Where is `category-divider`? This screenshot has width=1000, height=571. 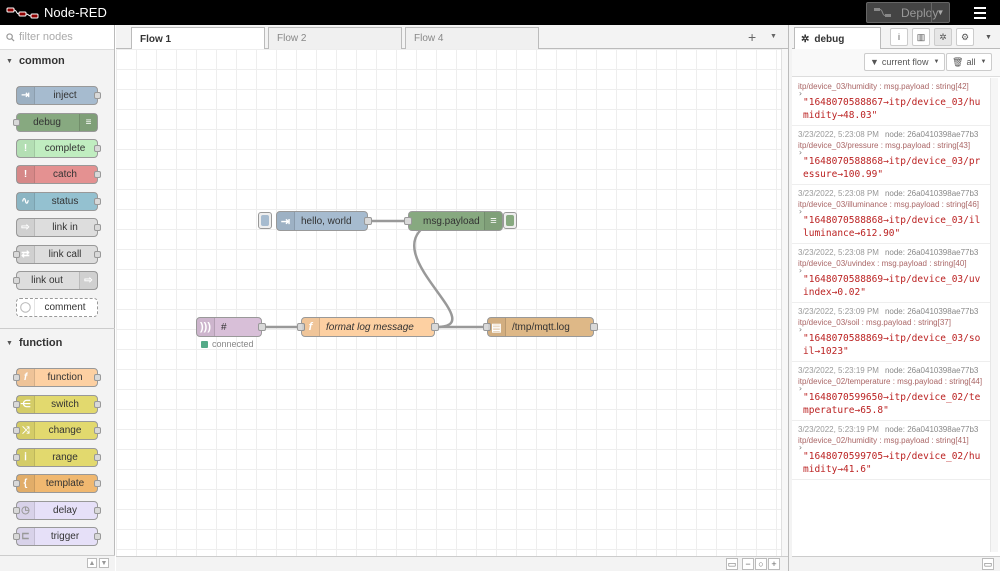
category-divider is located at coordinates (57, 328).